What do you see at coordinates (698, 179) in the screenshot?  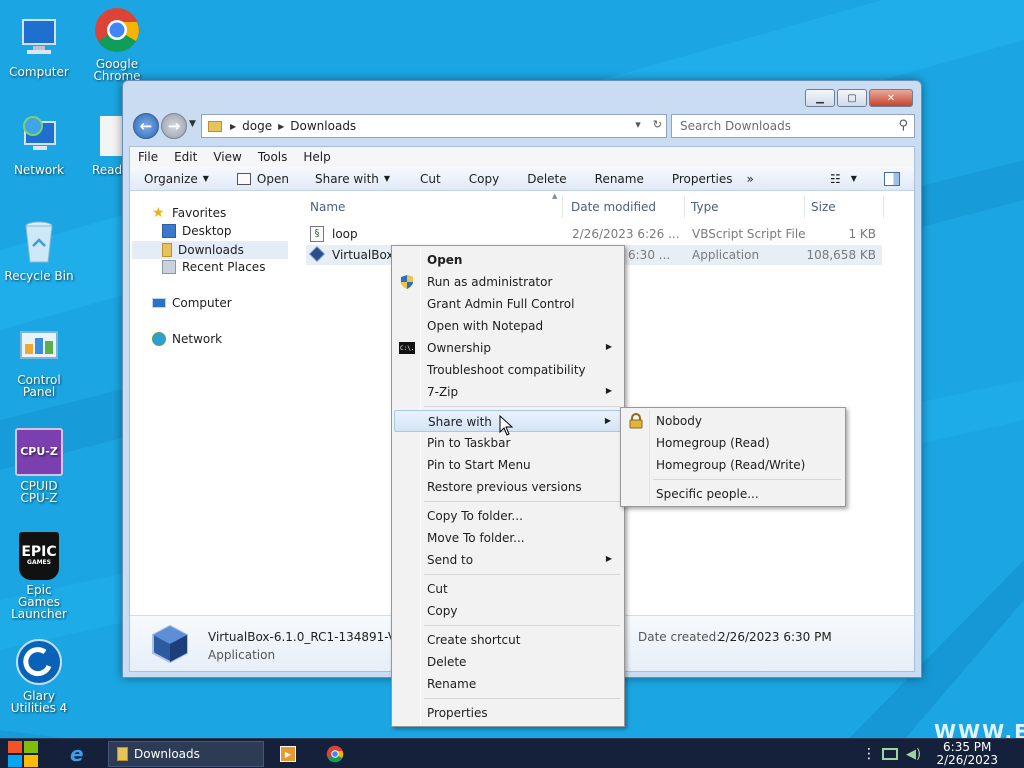 I see `properties-button: Properties` at bounding box center [698, 179].